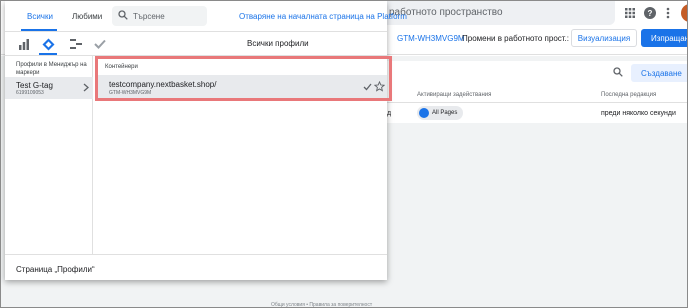 The height and width of the screenshot is (308, 688). I want to click on help-icon: ?, so click(650, 13).